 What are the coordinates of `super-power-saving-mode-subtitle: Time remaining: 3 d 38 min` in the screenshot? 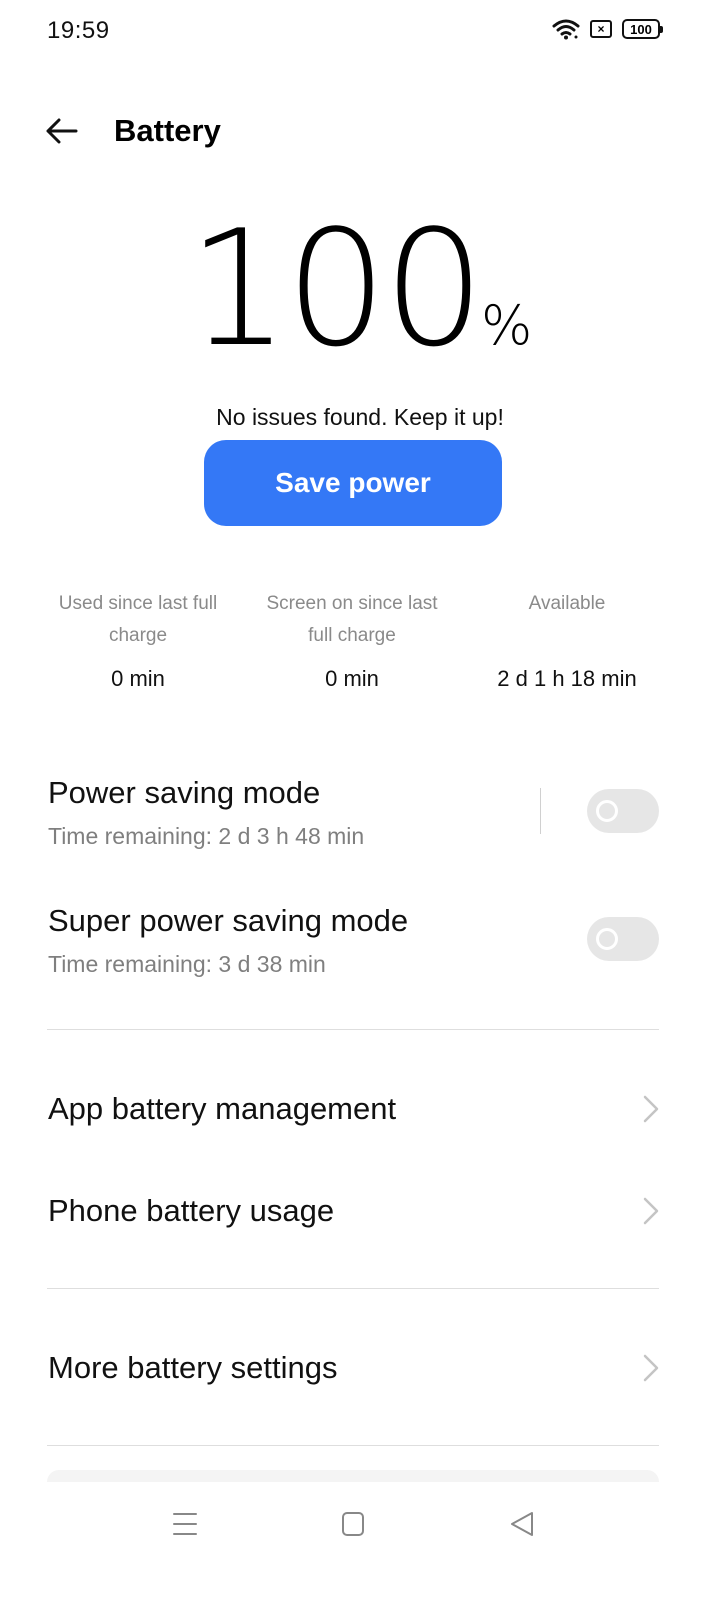 It's located at (187, 964).